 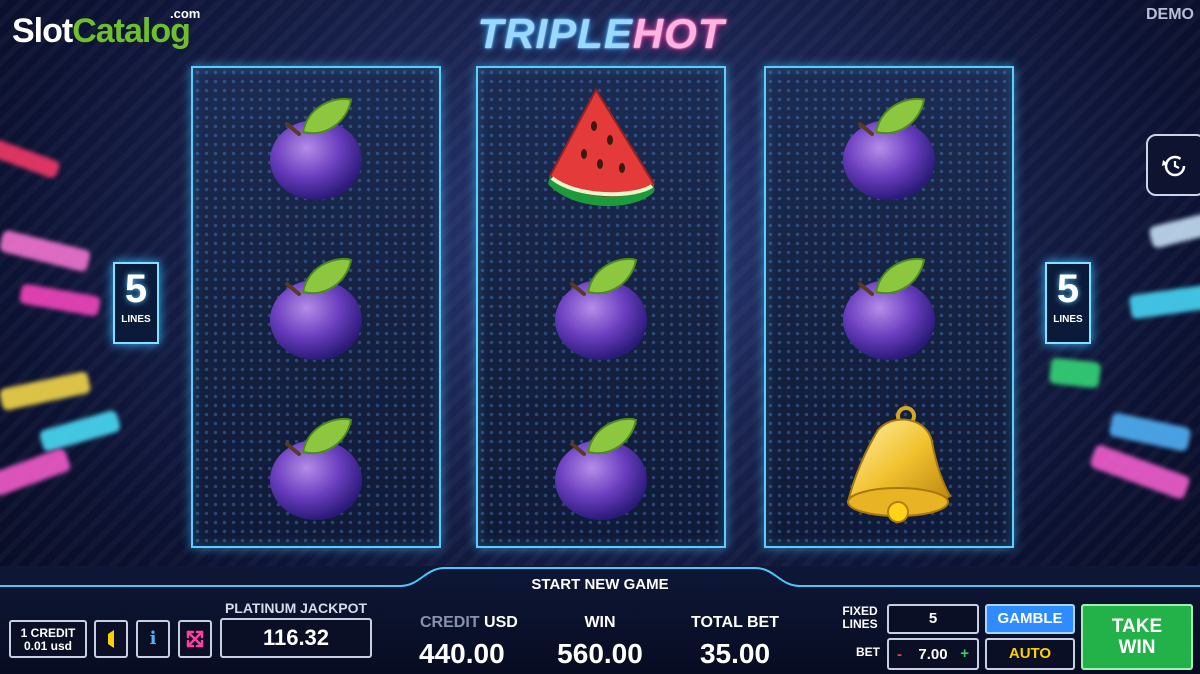 I want to click on game-title-part2: HOT, so click(x=678, y=33).